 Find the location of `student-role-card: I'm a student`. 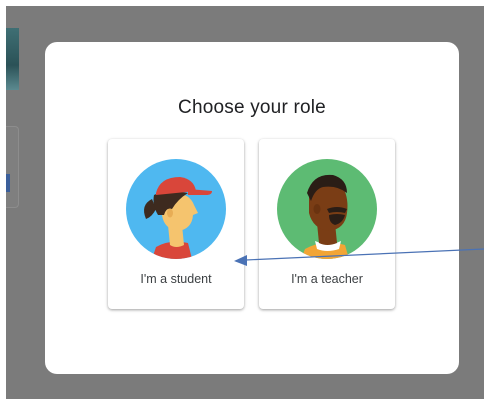

student-role-card: I'm a student is located at coordinates (176, 224).